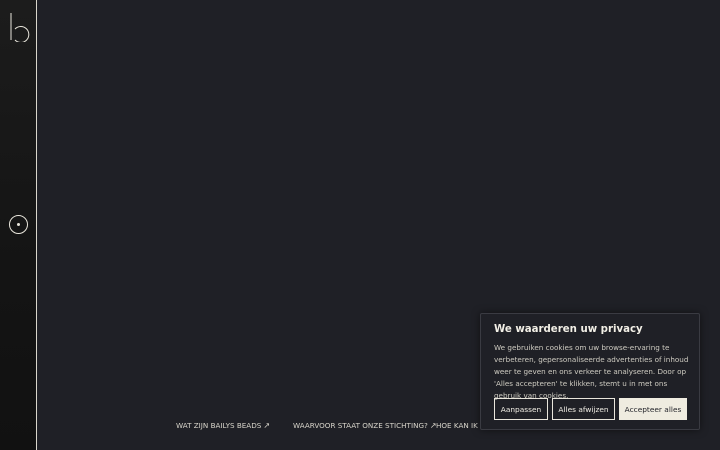  I want to click on accept-all-button: Accepteer alles, so click(653, 409).